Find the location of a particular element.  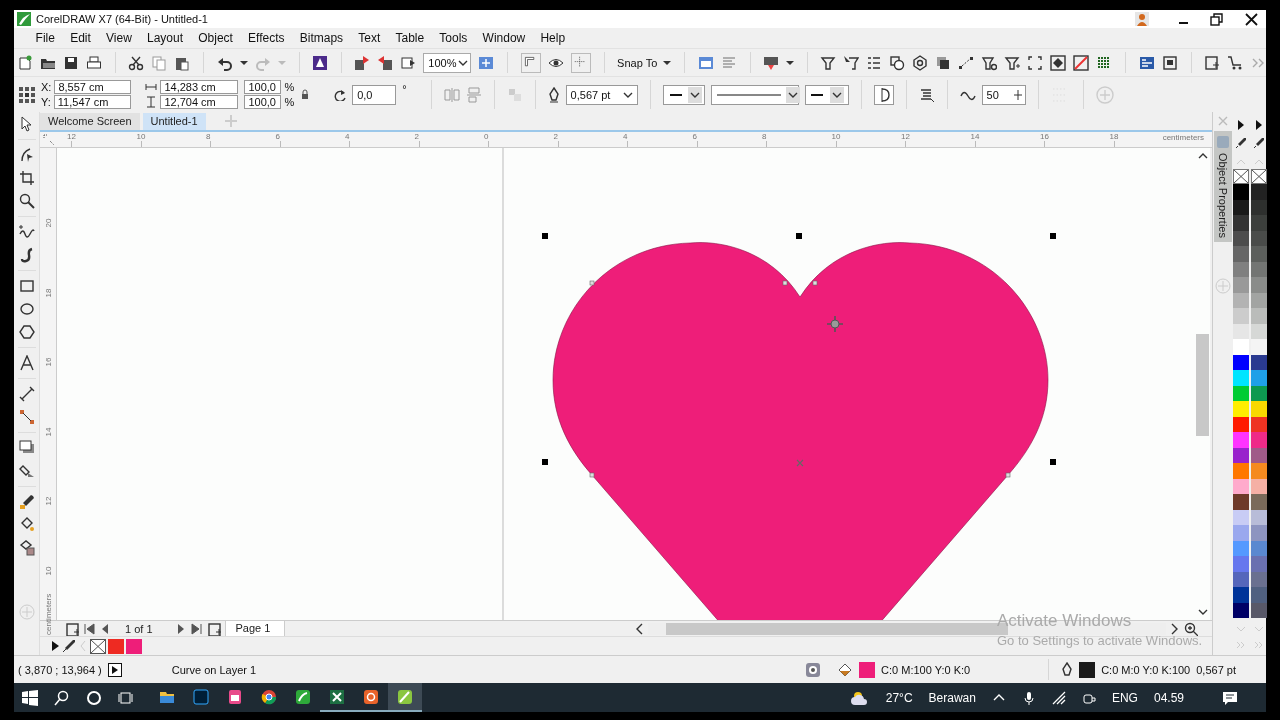

window-title: CorelDRAW X7 (64-Bit) - Untitled-1 is located at coordinates (122, 19).